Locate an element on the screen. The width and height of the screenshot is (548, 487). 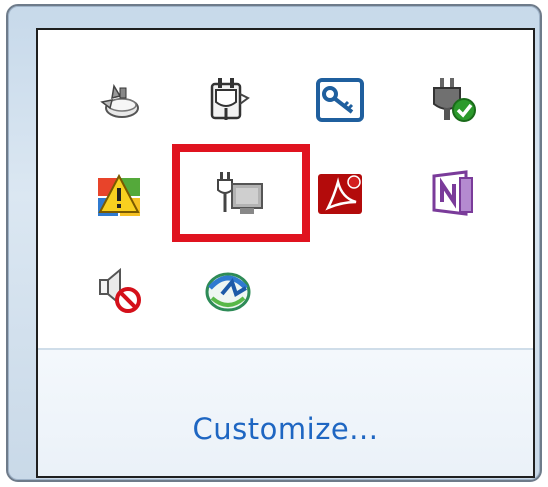
action-center-warning-icon is located at coordinates (120, 194).